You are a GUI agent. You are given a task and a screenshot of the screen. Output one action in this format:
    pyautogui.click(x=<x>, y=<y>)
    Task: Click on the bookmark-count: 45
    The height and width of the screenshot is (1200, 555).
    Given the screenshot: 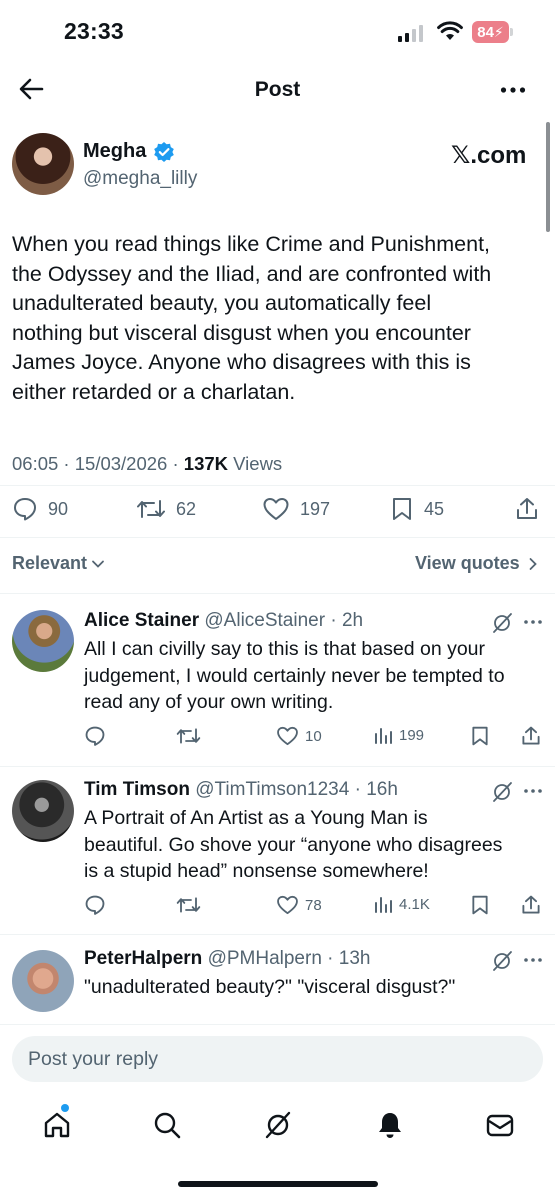 What is the action you would take?
    pyautogui.click(x=434, y=508)
    